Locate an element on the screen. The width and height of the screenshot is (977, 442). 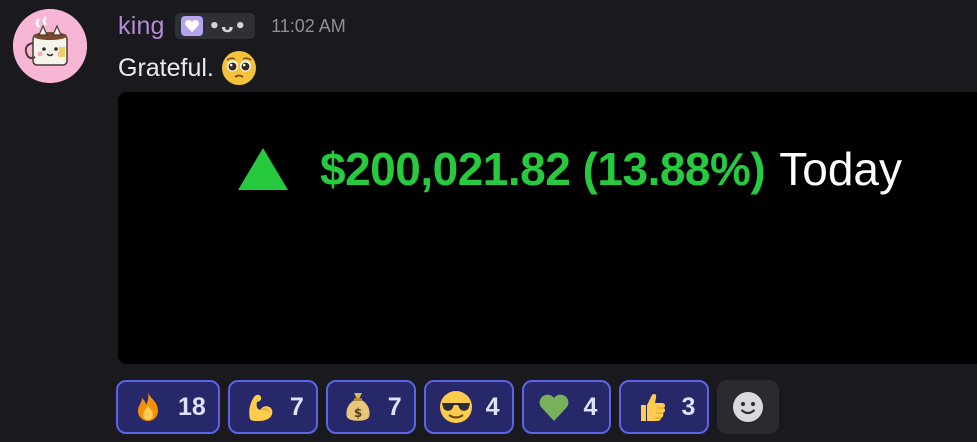
stock-gain-row: $200,021.82 (13.88%) Today is located at coordinates (569, 169).